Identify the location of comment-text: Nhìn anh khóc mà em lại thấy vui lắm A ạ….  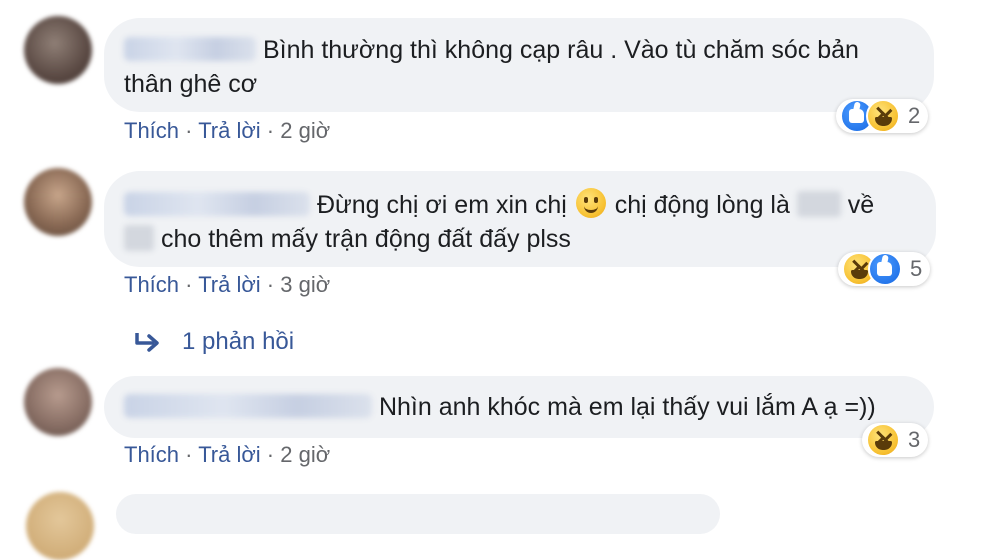
(627, 407).